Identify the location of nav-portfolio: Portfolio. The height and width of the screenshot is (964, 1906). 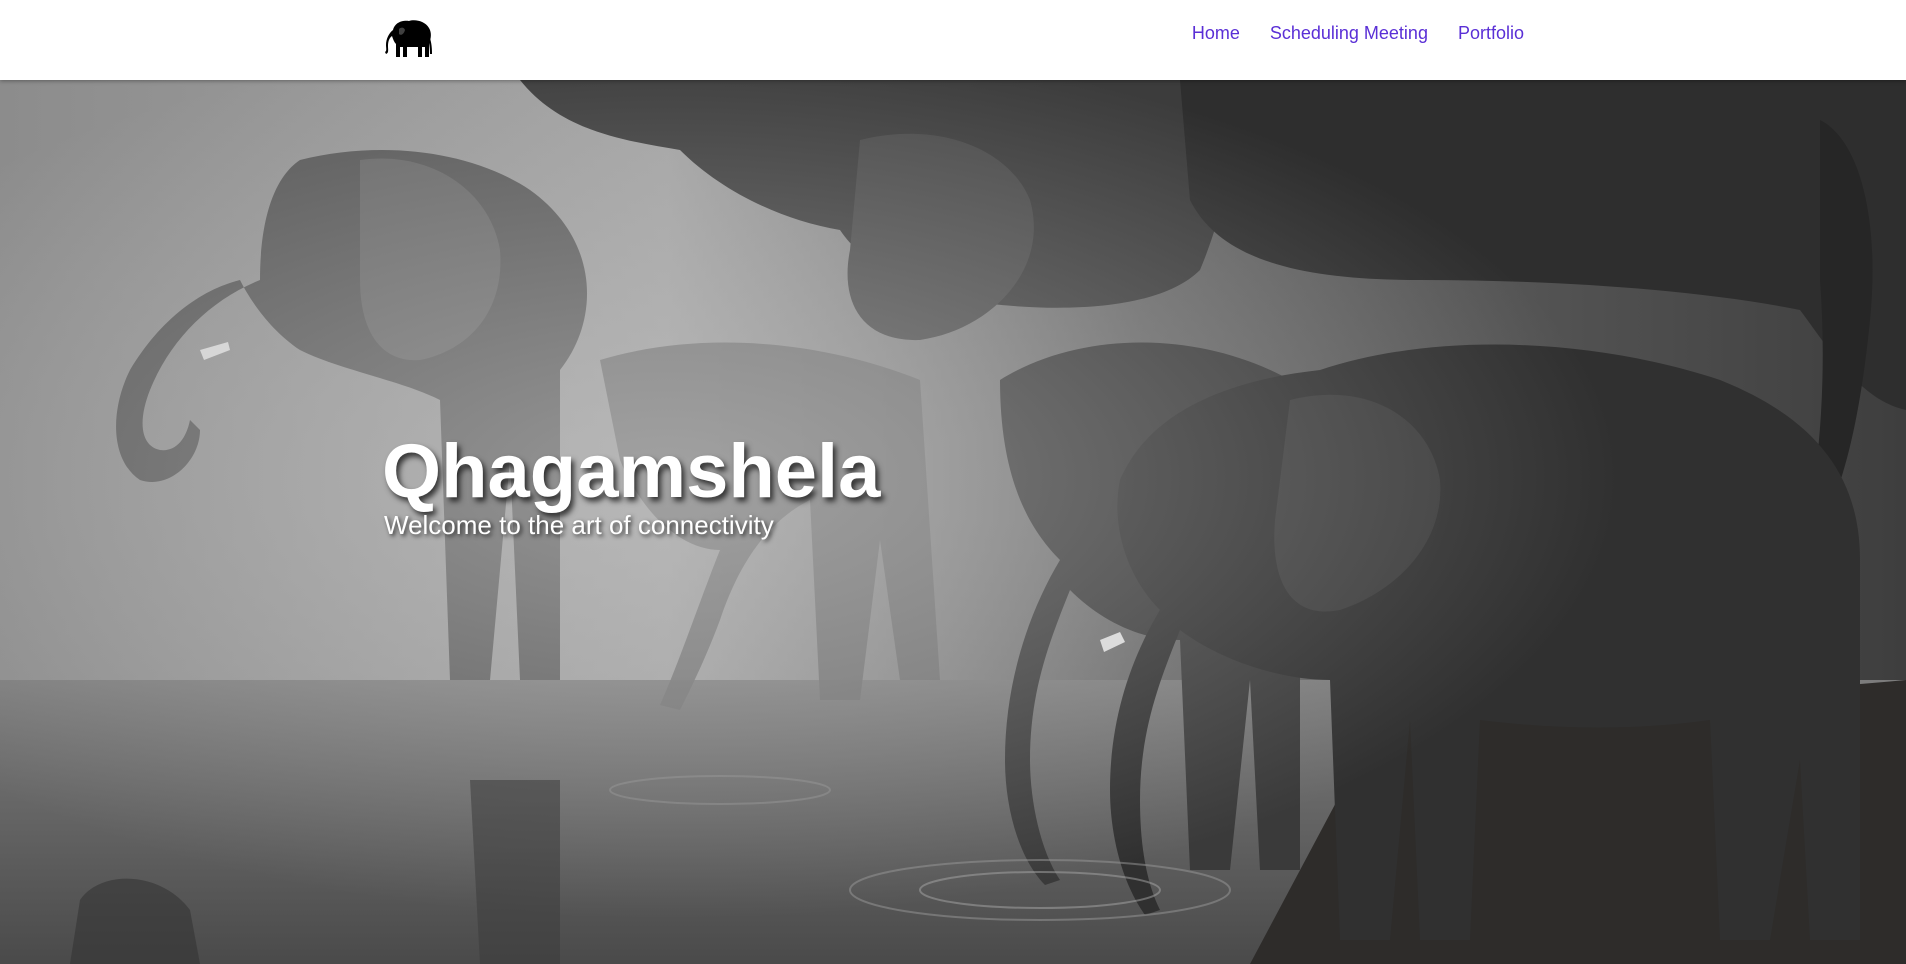
(1491, 33).